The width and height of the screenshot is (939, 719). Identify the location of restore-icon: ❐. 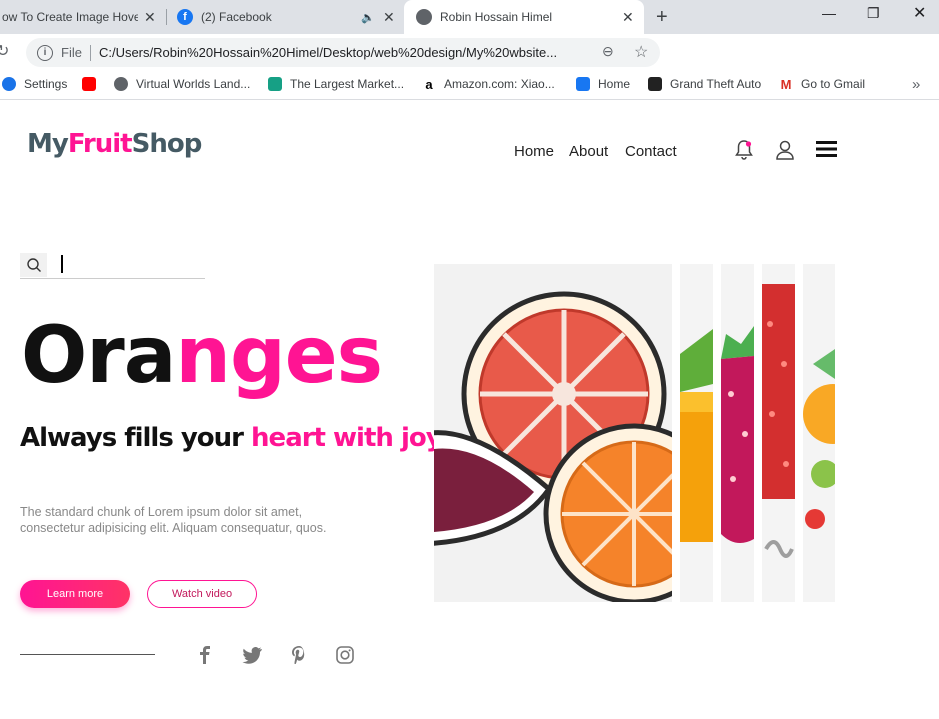
(873, 13).